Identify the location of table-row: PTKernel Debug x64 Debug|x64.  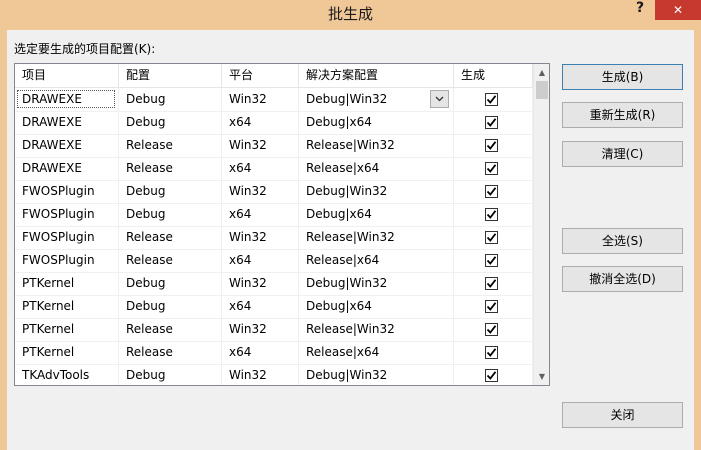
(274, 307).